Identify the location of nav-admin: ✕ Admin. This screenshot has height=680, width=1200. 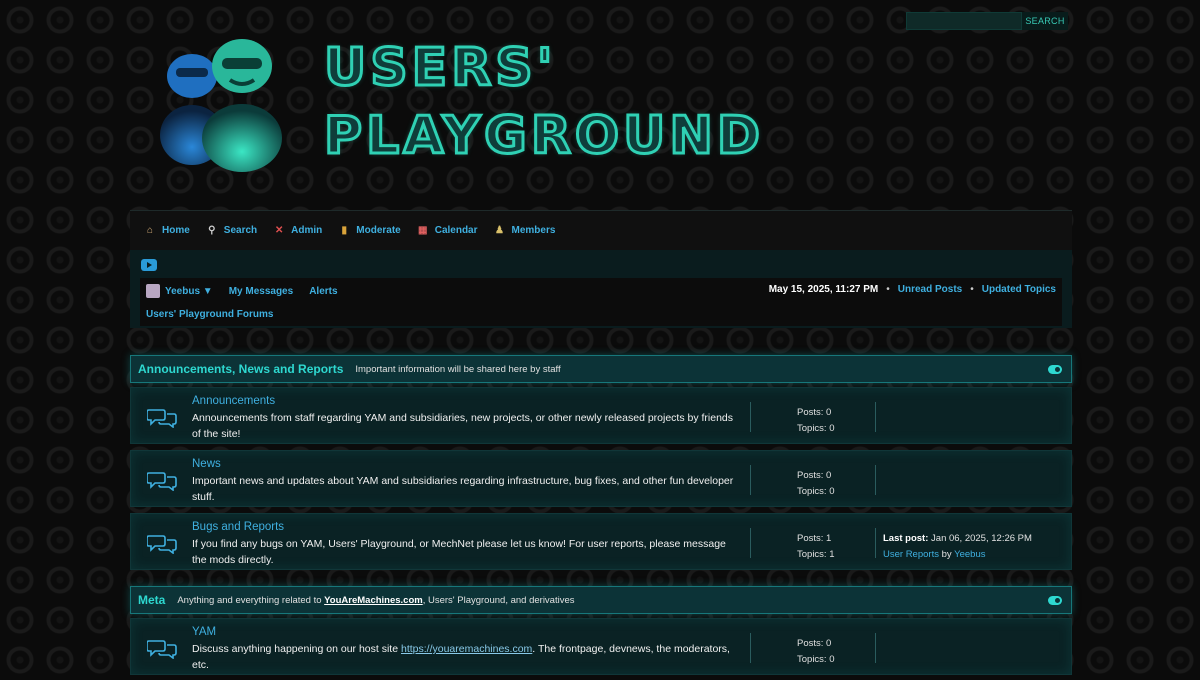
(297, 231).